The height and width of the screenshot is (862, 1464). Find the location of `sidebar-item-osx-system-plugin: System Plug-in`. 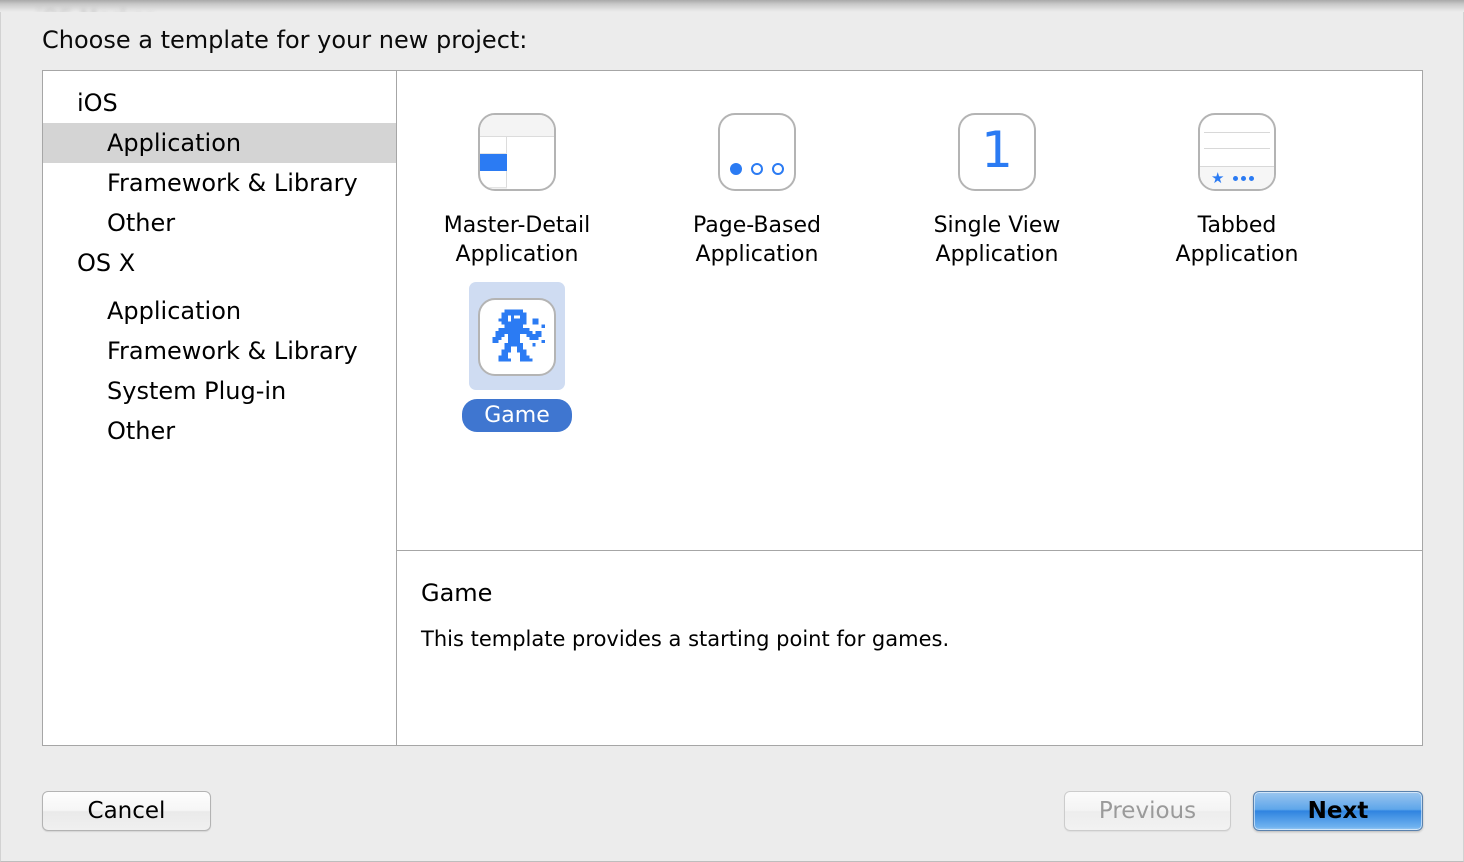

sidebar-item-osx-system-plugin: System Plug-in is located at coordinates (219, 391).